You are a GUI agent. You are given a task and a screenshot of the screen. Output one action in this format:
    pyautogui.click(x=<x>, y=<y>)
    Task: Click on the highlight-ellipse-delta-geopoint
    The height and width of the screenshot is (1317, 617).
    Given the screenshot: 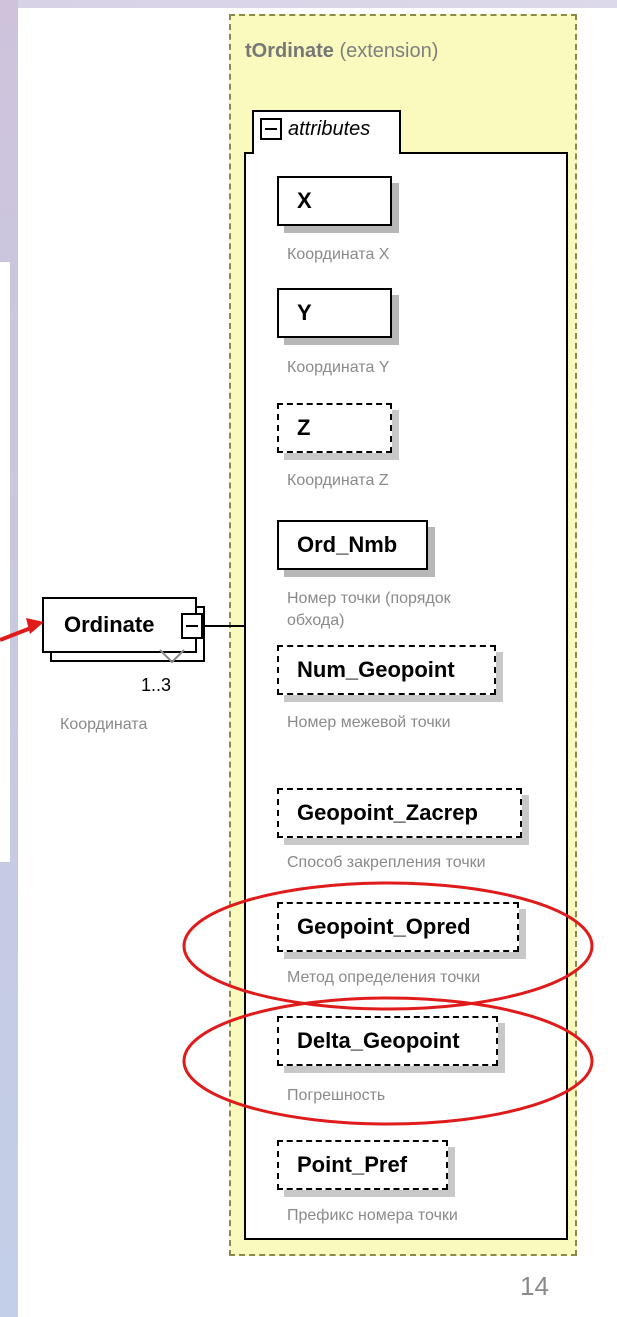 What is the action you would take?
    pyautogui.click(x=388, y=1061)
    